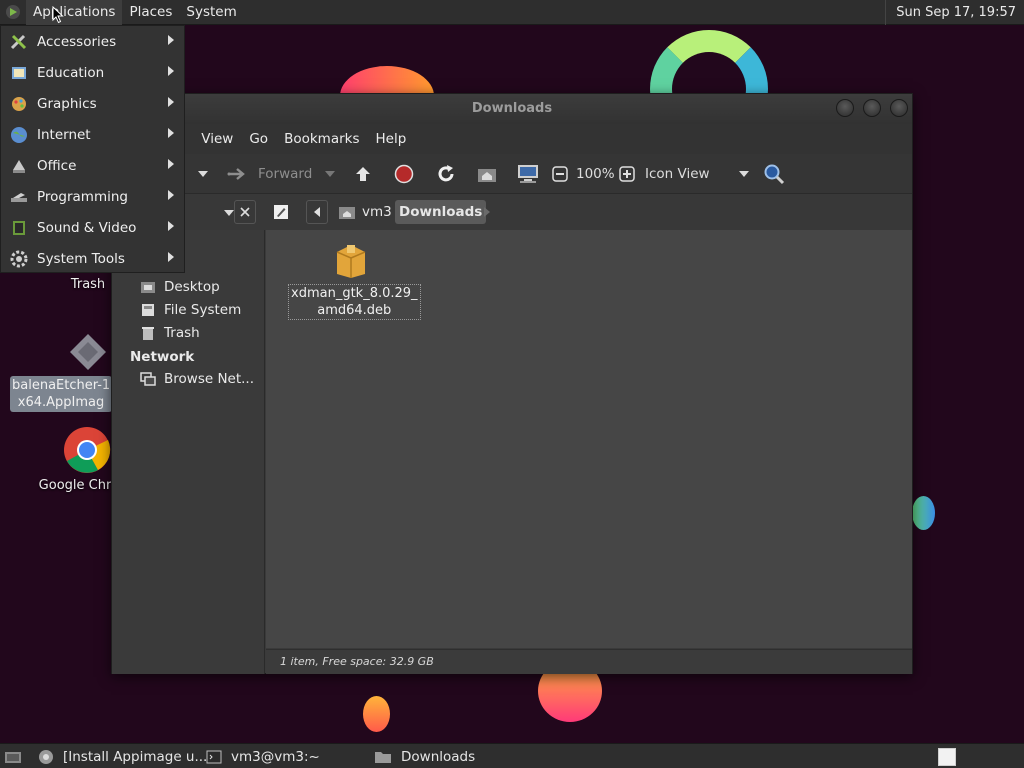 The image size is (1024, 768). I want to click on back-history-dropdown, so click(203, 174).